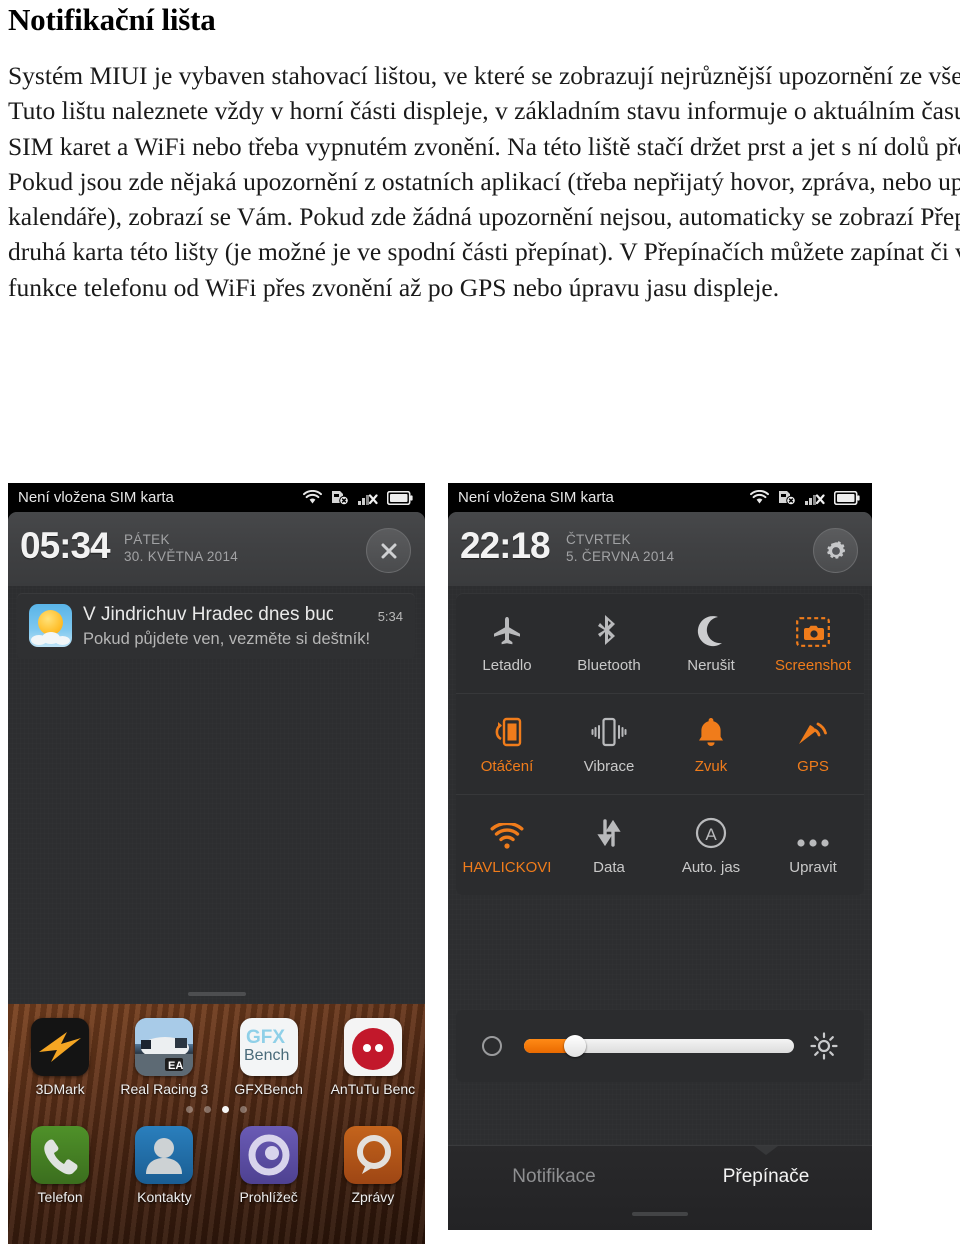 This screenshot has width=960, height=1244. I want to click on toggle-label: Letadlo, so click(507, 665).